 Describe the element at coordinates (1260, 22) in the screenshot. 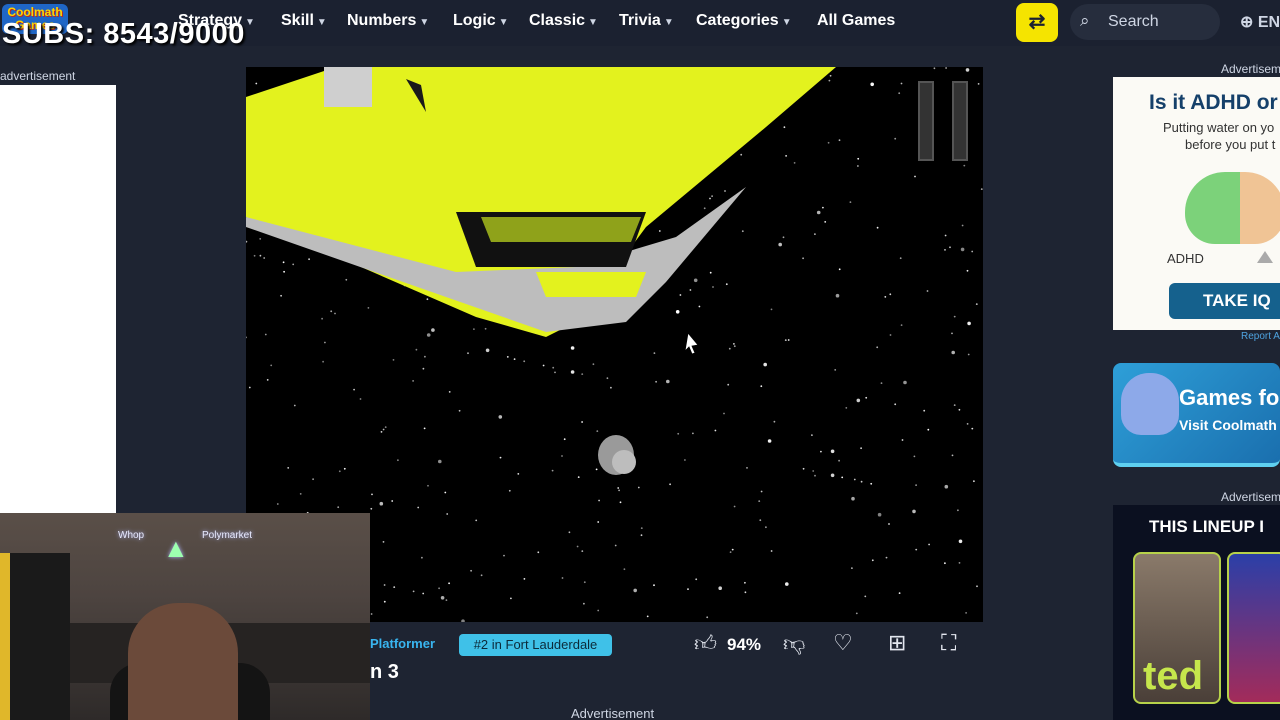

I see `language-selector: ⊕ EN` at that location.